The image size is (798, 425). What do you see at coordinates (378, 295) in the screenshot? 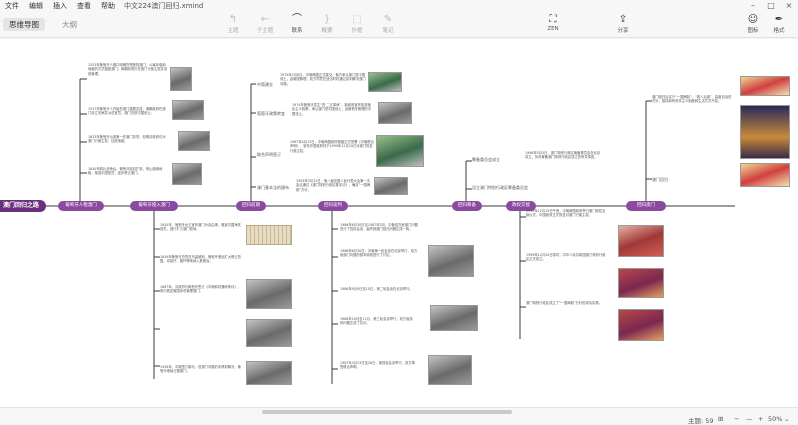
I see `topic-note: 1986年9月9日至10日，第二轮会谈在北京举行。` at bounding box center [378, 295].